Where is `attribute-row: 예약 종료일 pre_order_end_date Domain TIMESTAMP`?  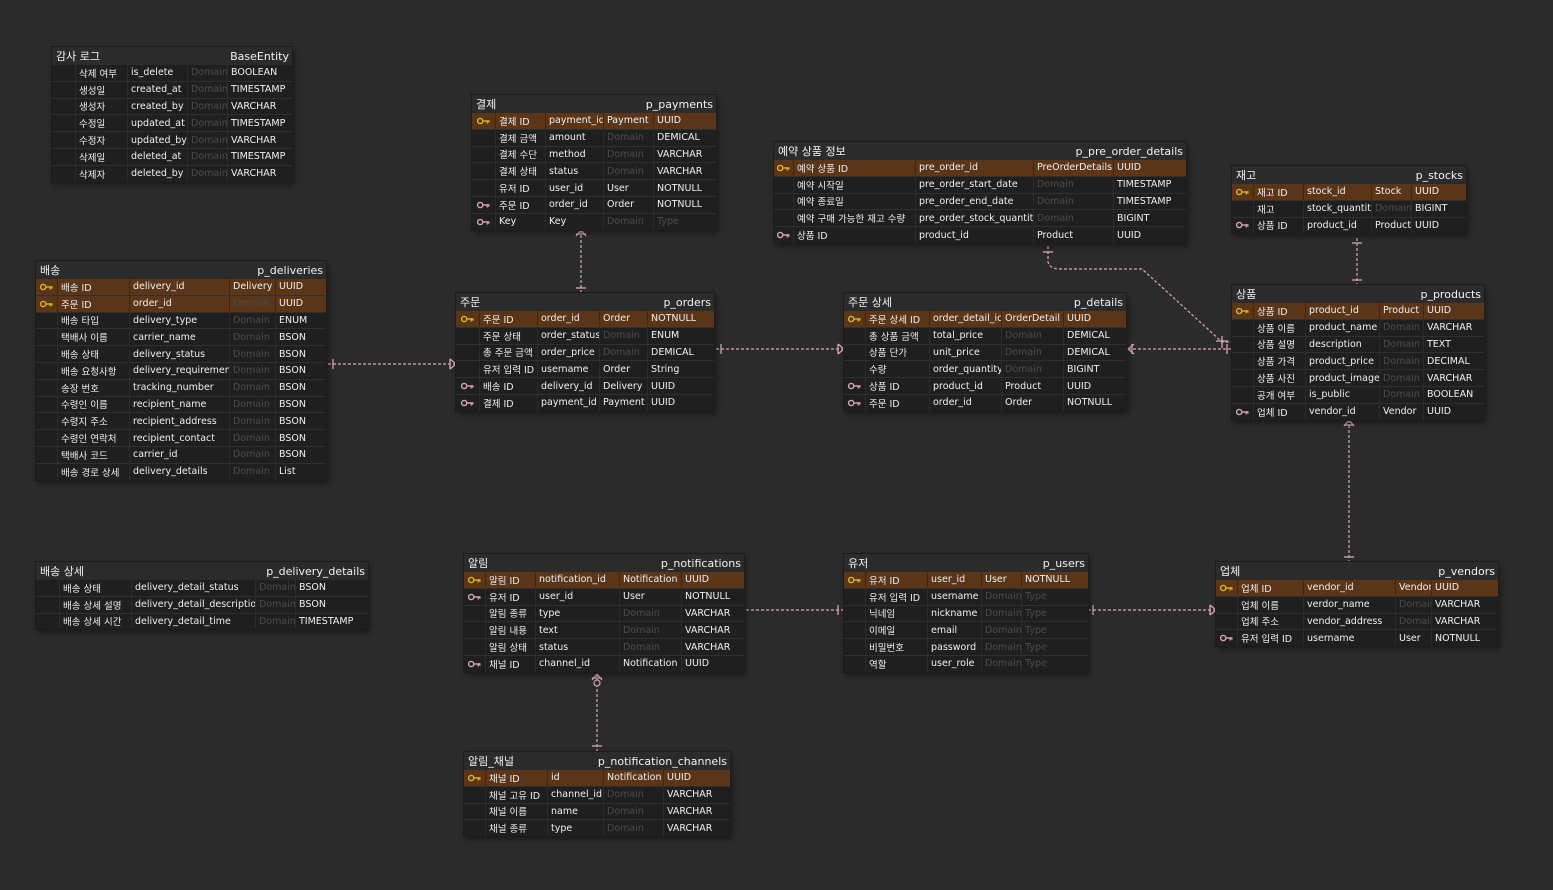
attribute-row: 예약 종료일 pre_order_end_date Domain TIMESTAMP is located at coordinates (980, 201).